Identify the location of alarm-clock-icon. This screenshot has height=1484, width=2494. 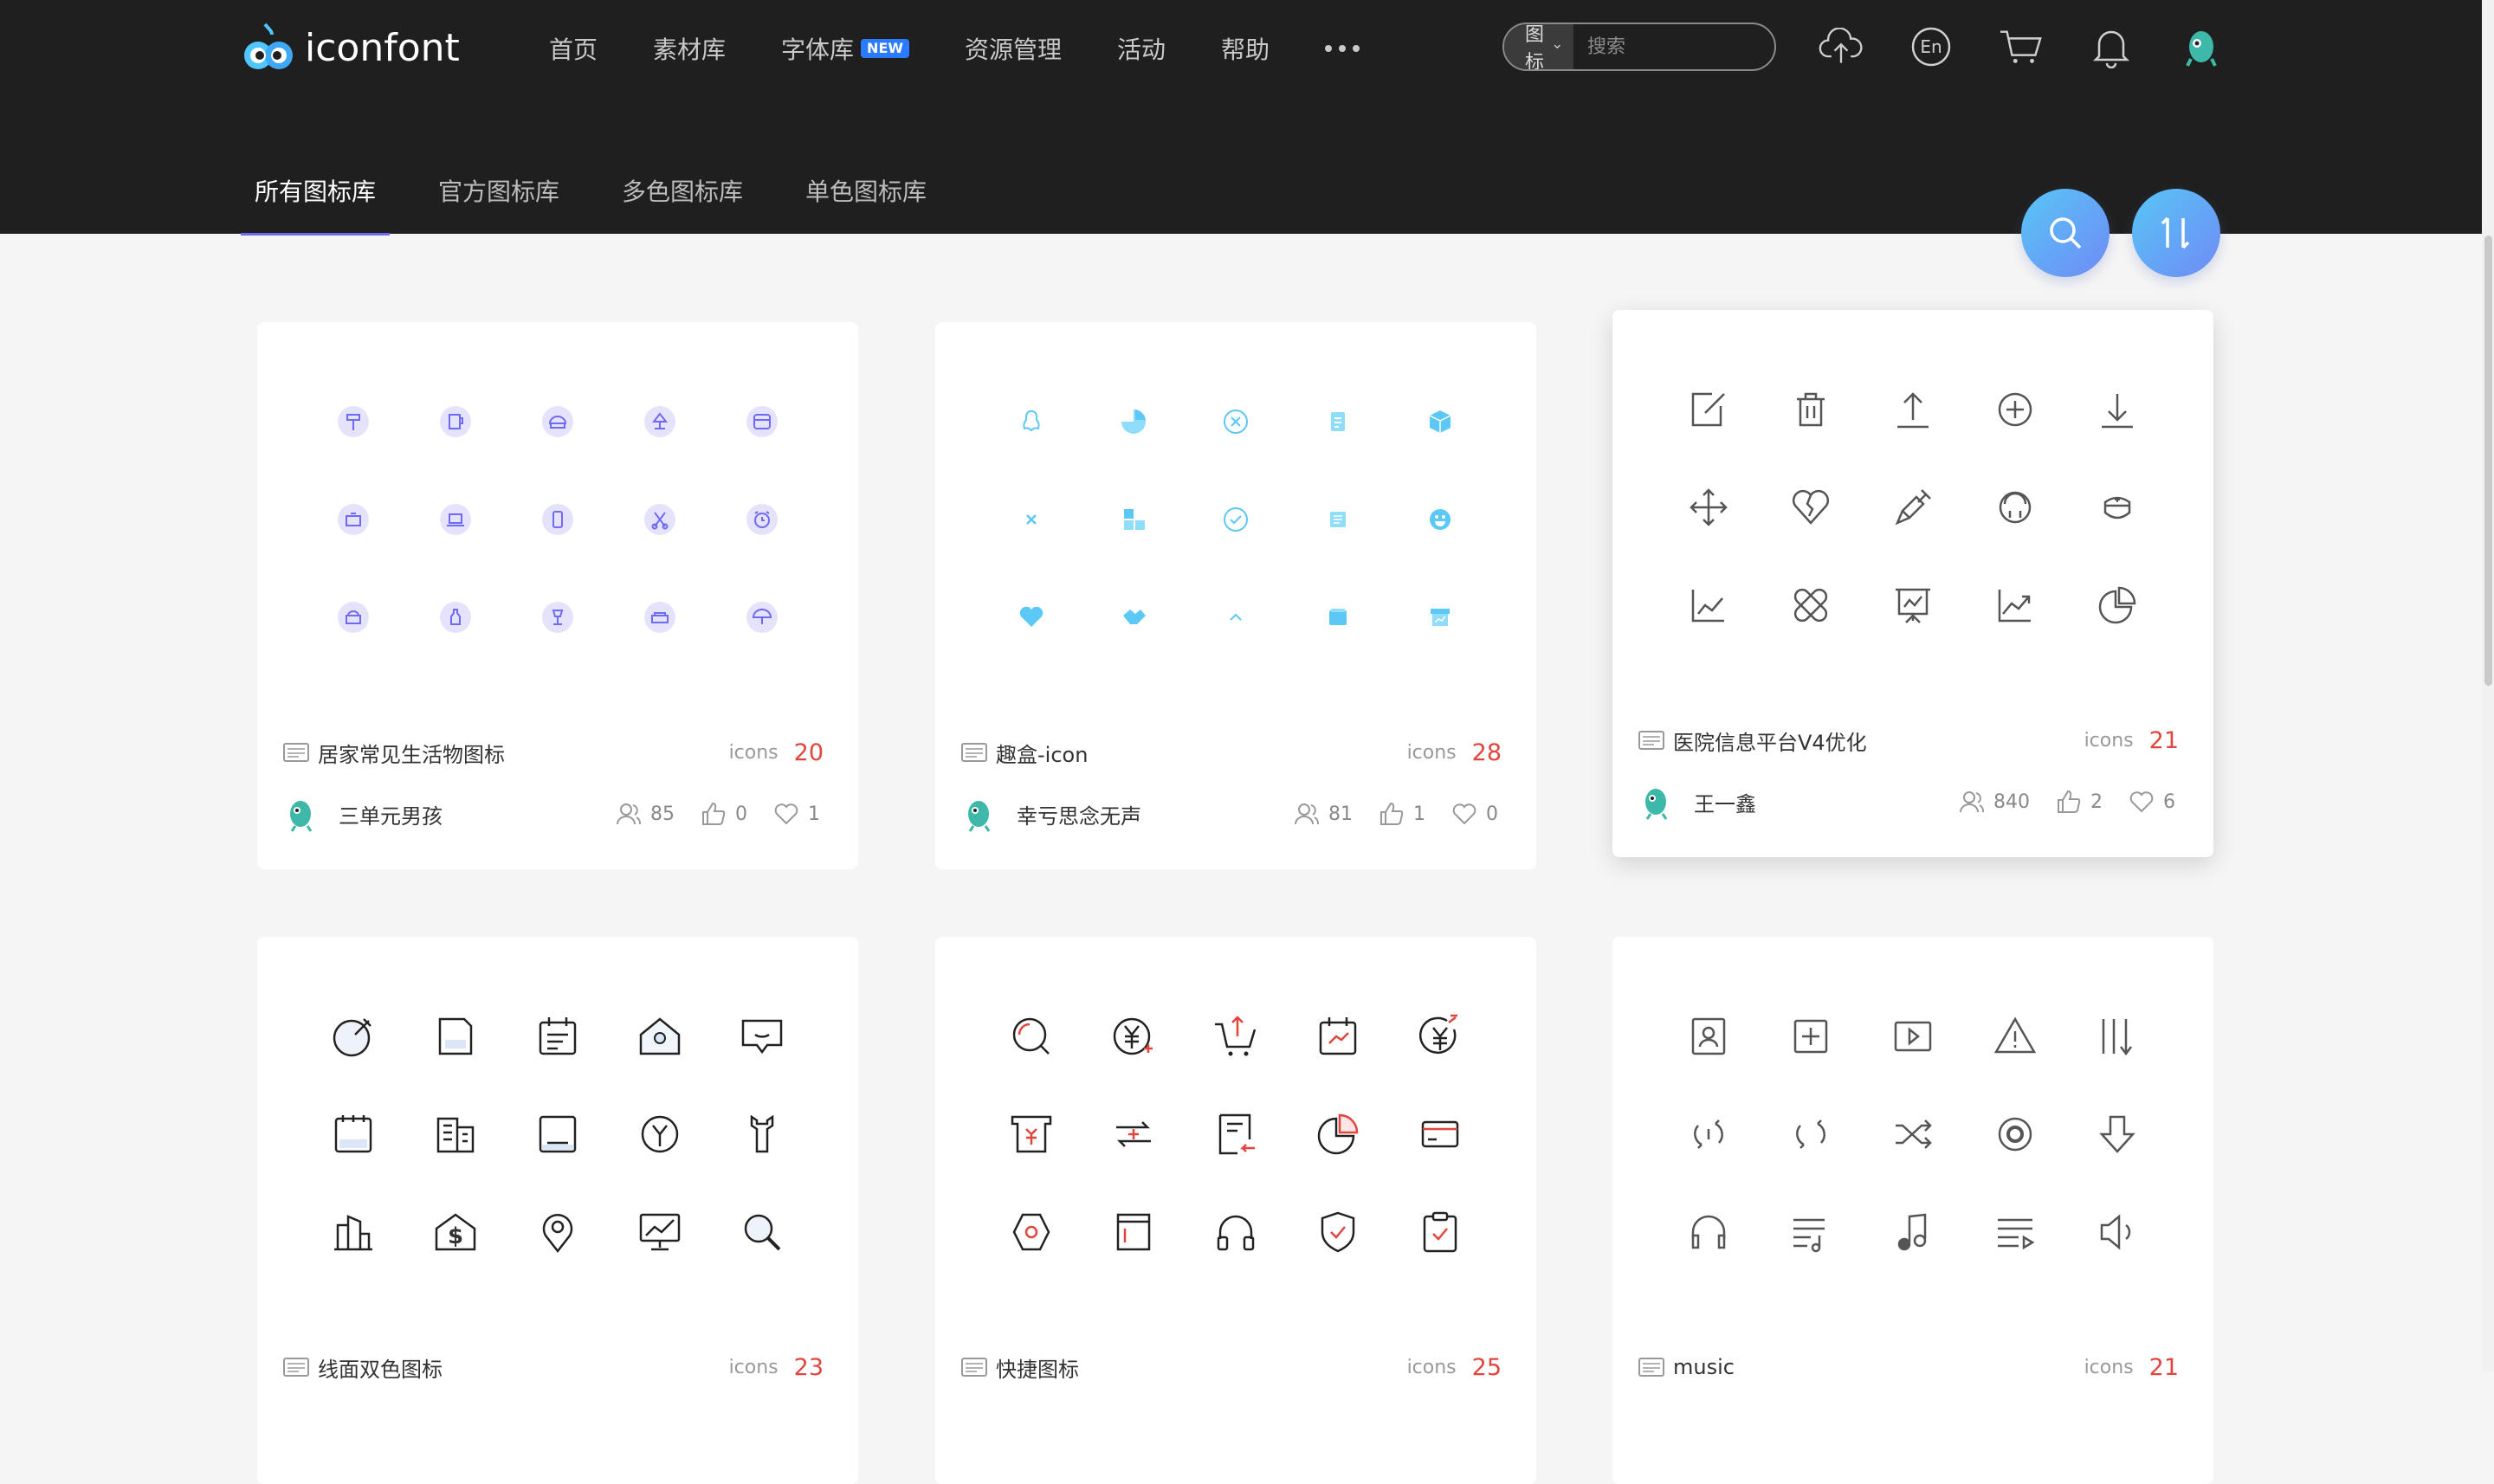
(762, 519).